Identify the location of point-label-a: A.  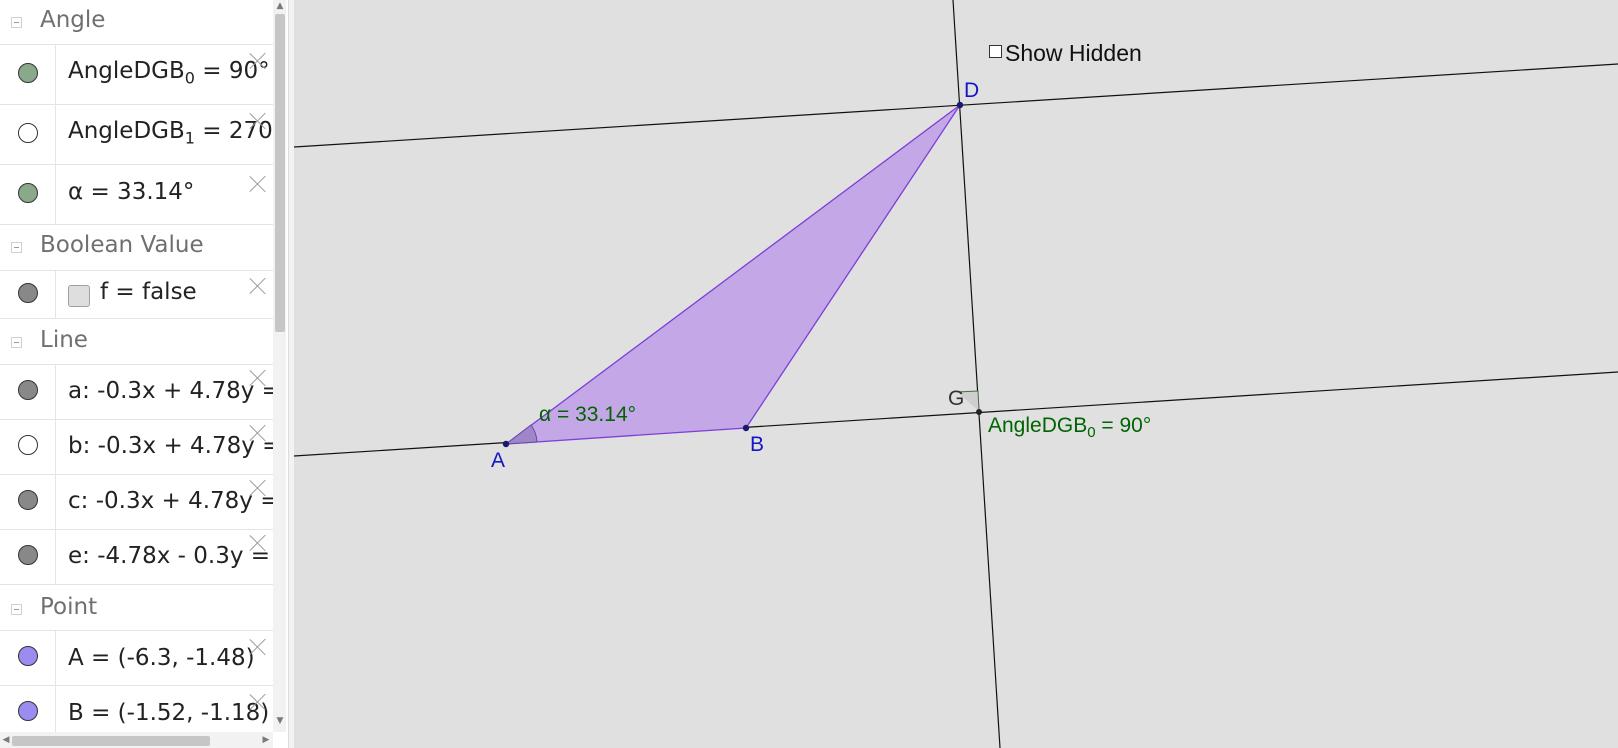
(498, 461).